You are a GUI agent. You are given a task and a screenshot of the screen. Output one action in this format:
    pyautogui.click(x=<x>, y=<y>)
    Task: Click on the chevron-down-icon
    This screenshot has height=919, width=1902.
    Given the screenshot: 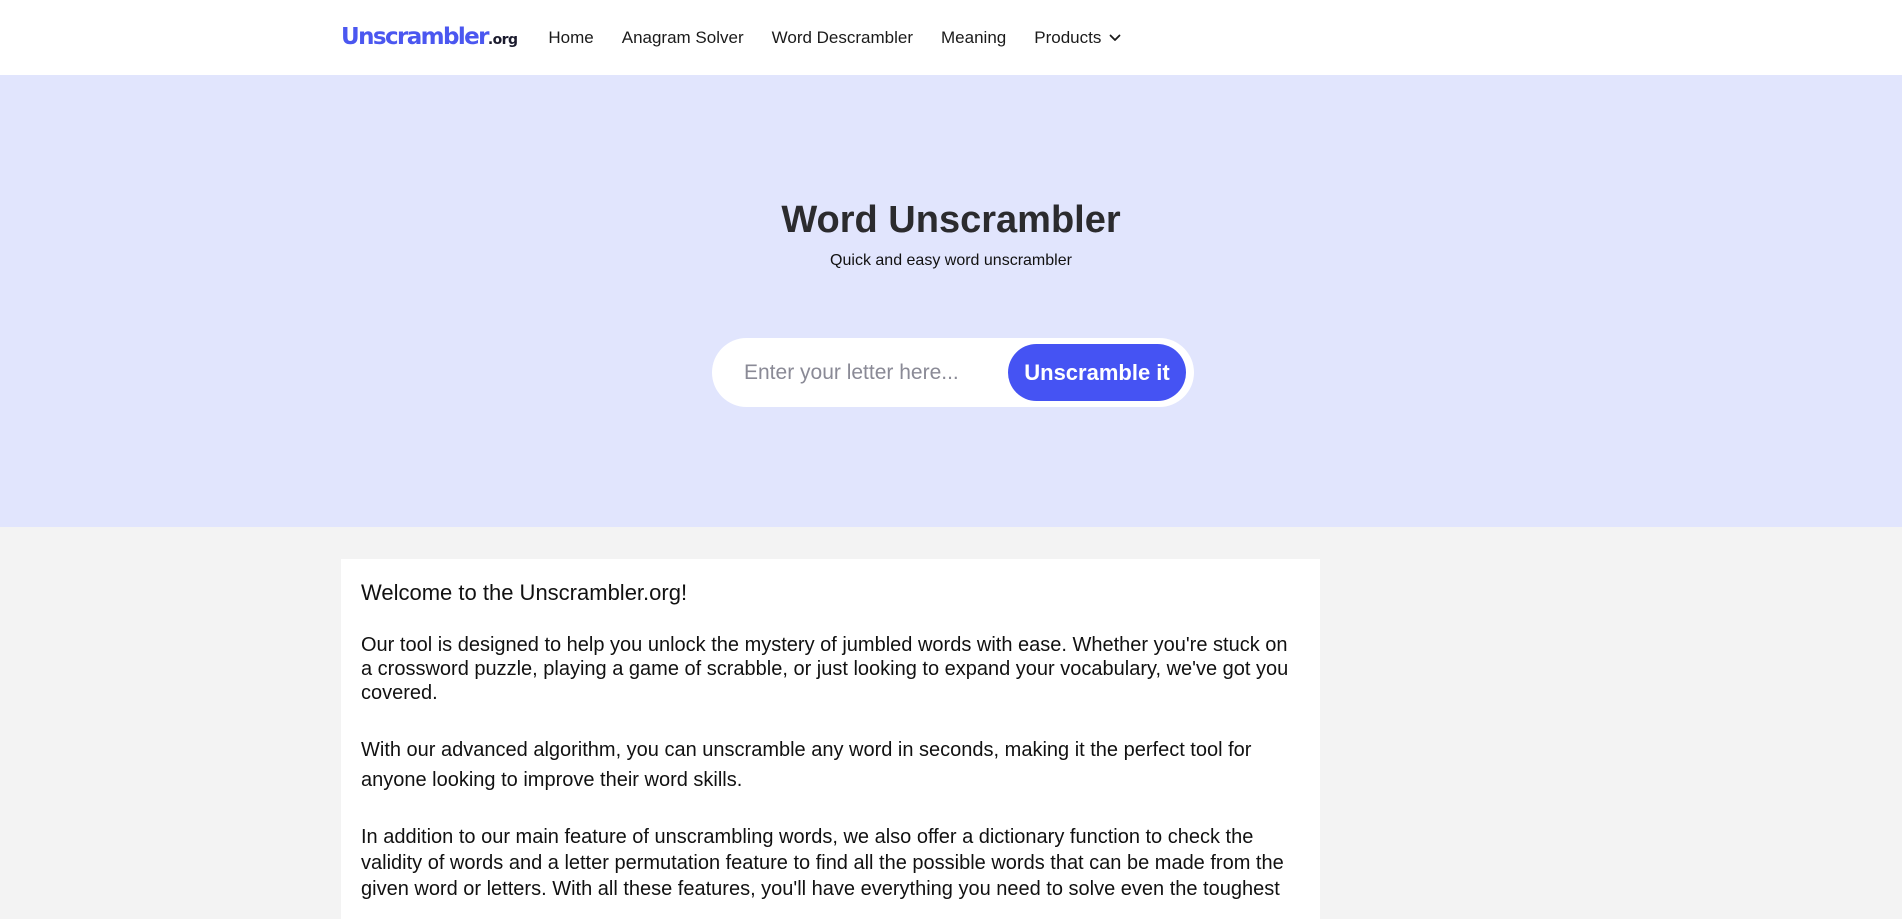 What is the action you would take?
    pyautogui.click(x=1115, y=38)
    